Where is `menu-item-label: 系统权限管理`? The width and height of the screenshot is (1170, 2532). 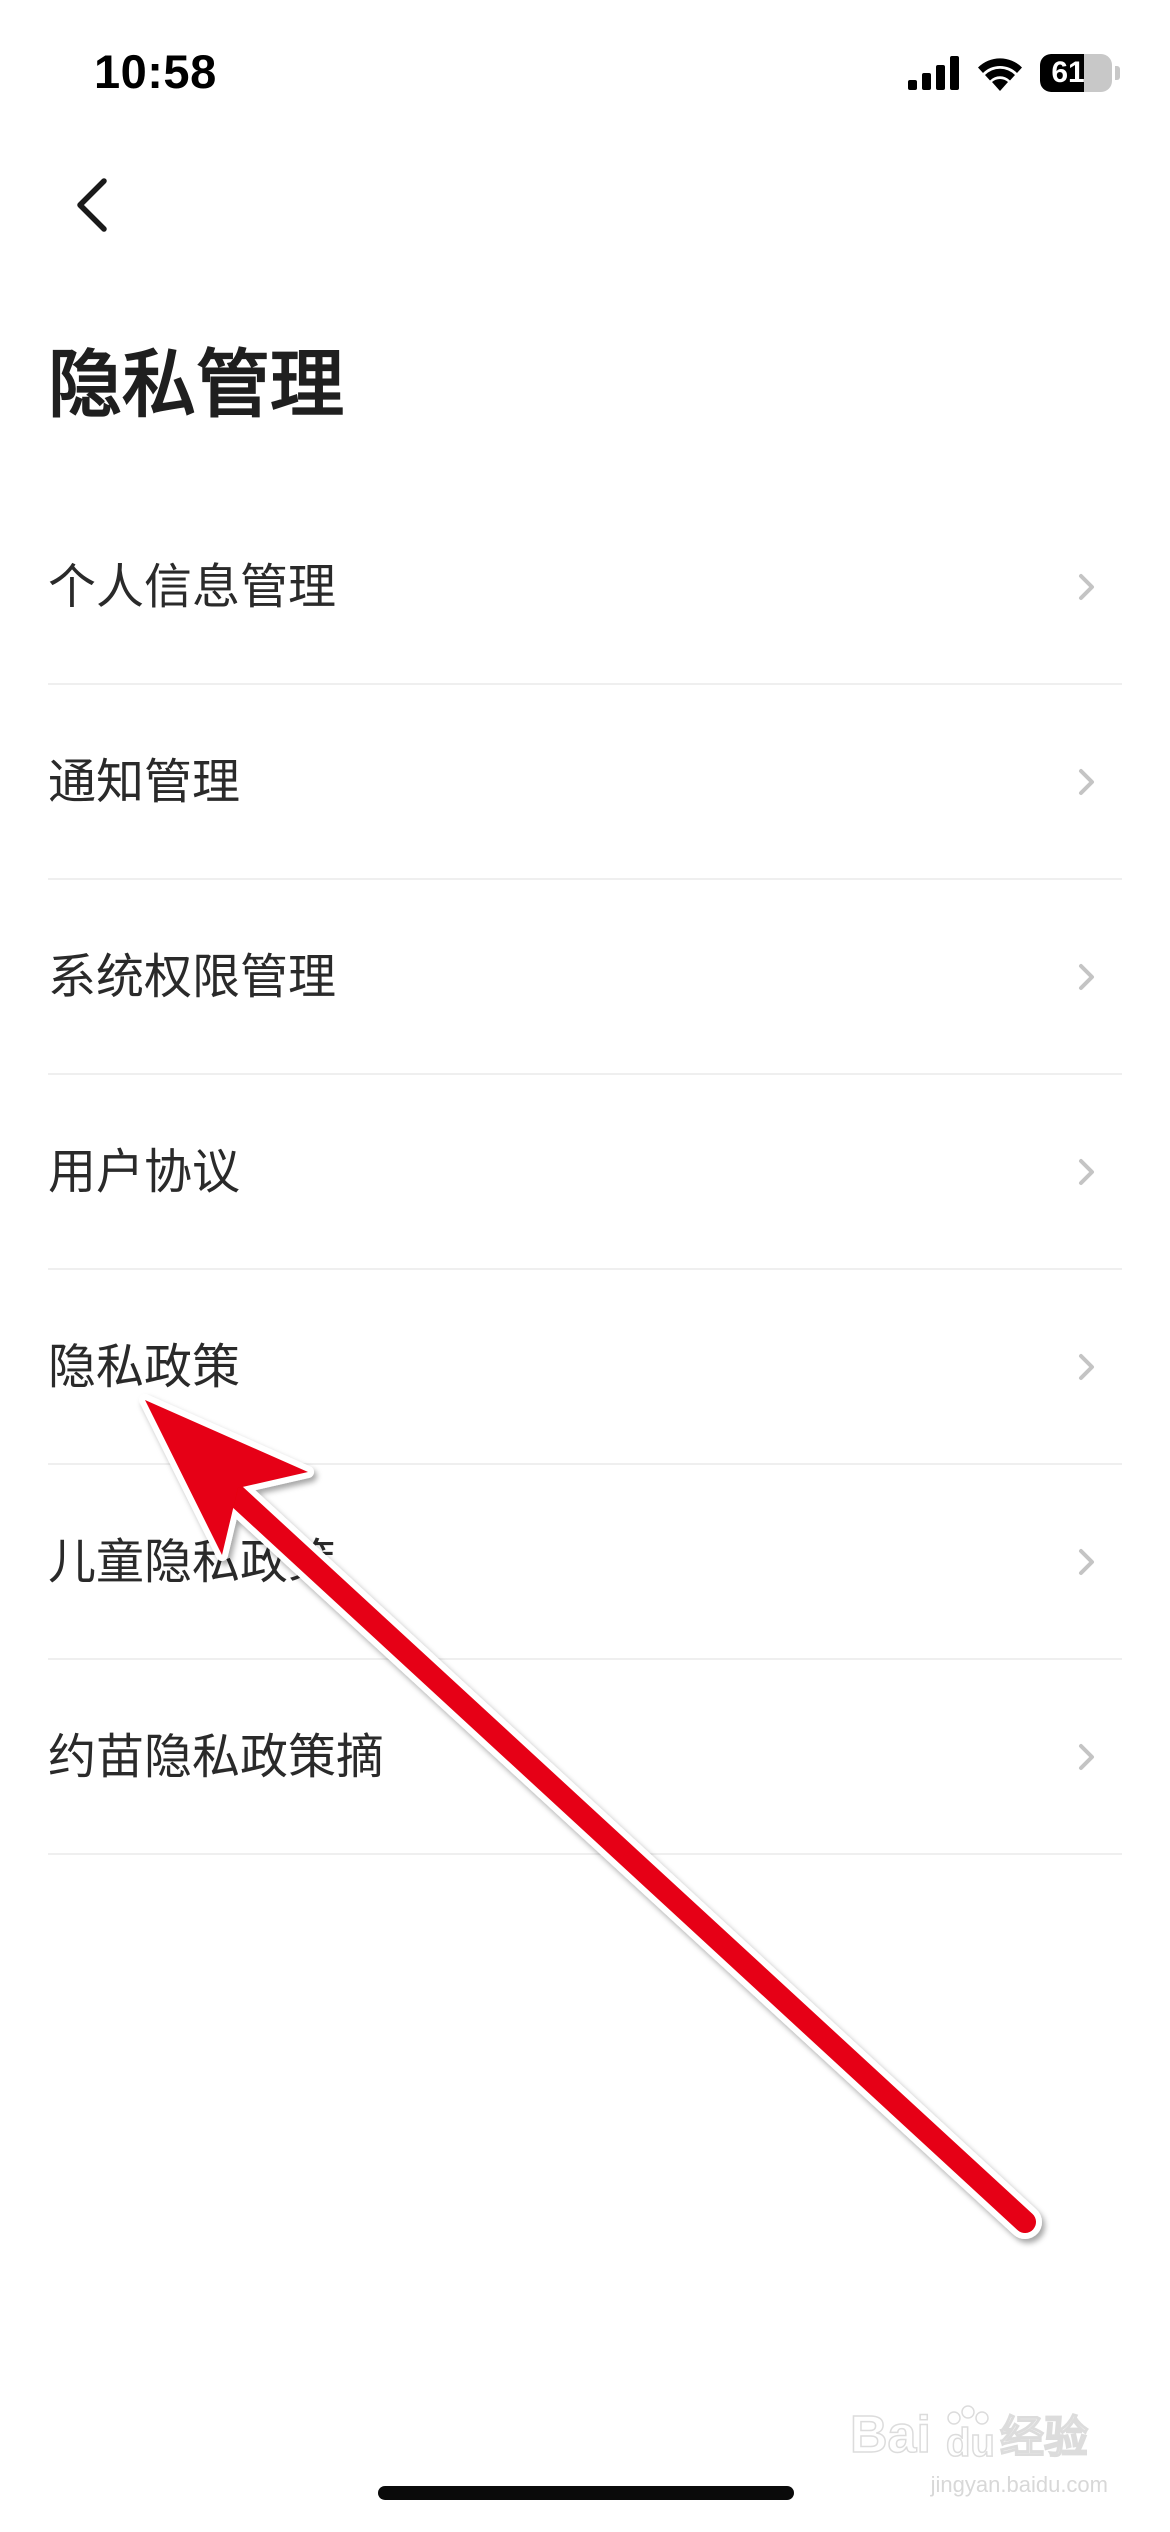 menu-item-label: 系统权限管理 is located at coordinates (192, 976).